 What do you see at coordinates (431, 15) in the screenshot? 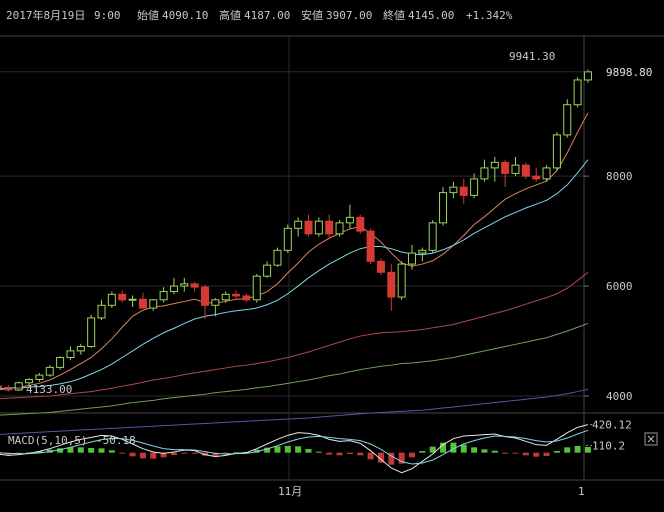
I see `info-close-value: 4145.00` at bounding box center [431, 15].